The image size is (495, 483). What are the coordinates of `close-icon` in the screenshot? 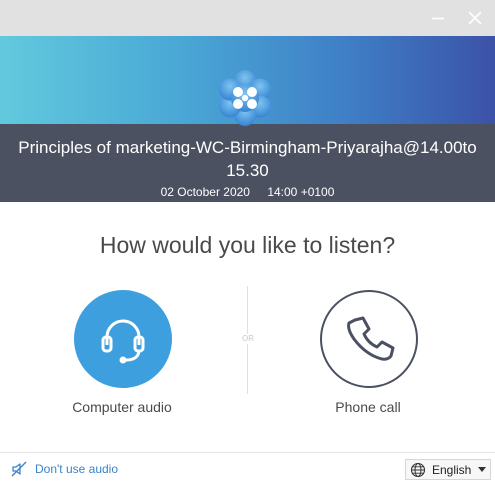 It's located at (475, 18).